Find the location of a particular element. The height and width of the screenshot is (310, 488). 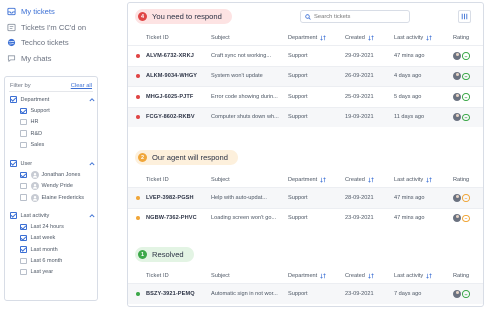

filter-option-last-6-month: Last 6 month is located at coordinates (53, 260).